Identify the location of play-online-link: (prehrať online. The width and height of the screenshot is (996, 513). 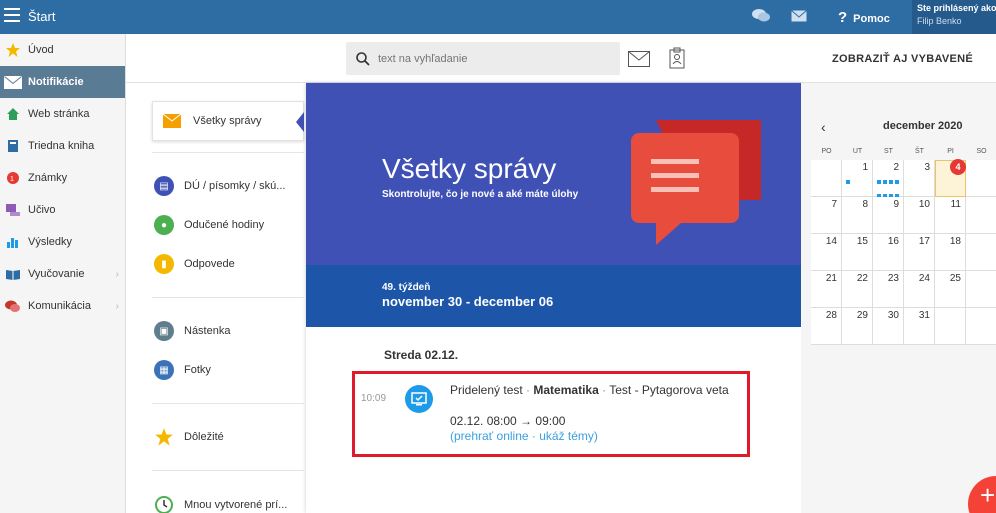
(489, 436).